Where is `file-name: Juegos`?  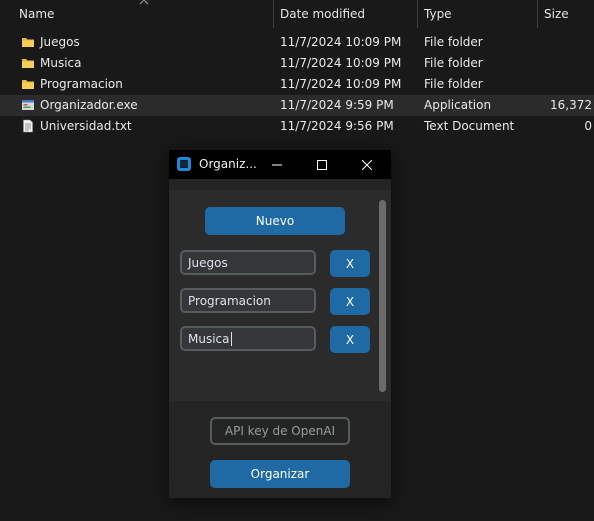
file-name: Juegos is located at coordinates (60, 42).